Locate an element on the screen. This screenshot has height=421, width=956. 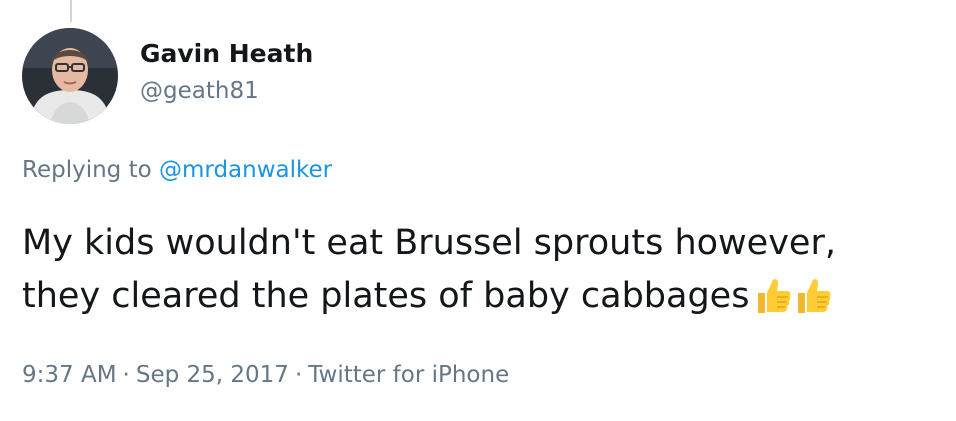
emoji-group is located at coordinates (795, 303).